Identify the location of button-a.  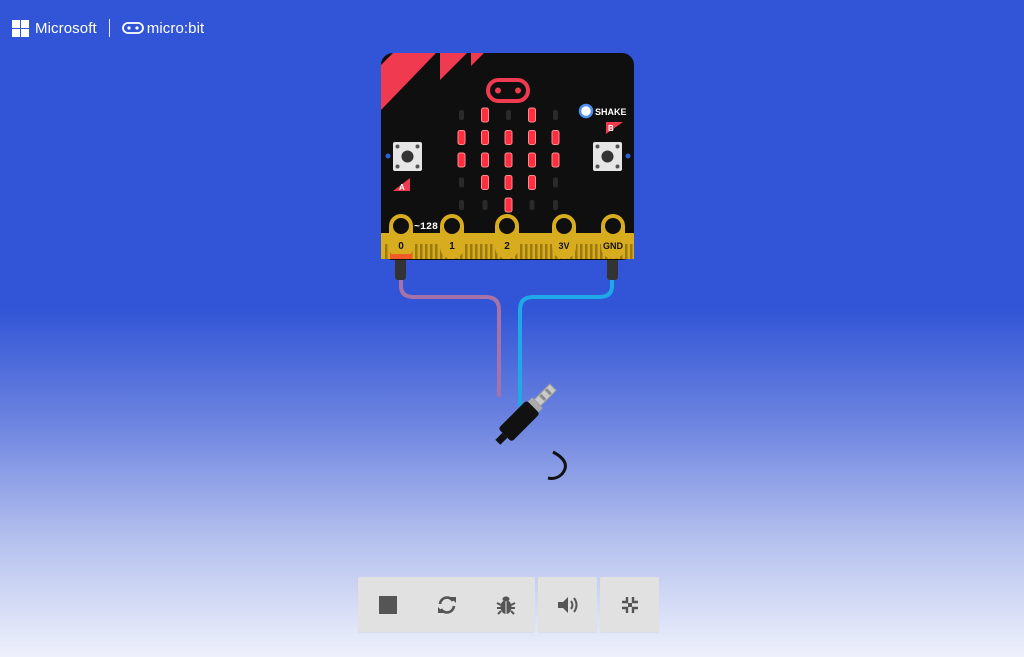
(407, 156).